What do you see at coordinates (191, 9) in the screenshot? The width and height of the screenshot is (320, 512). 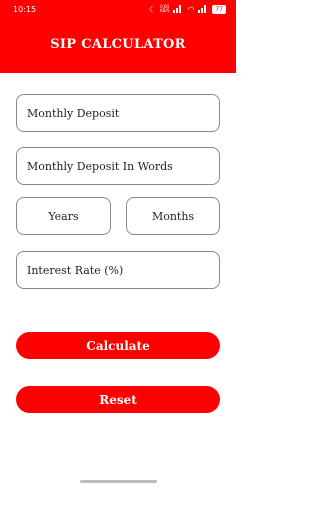 I see `wifi-icon: ◠` at bounding box center [191, 9].